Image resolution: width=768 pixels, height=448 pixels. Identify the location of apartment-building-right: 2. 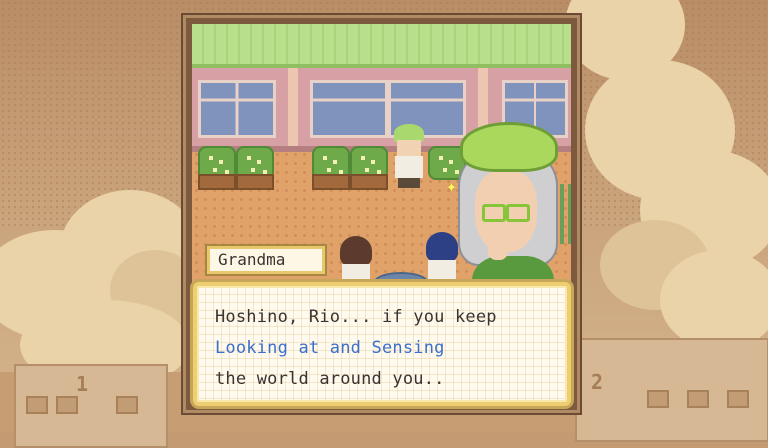
(671, 390).